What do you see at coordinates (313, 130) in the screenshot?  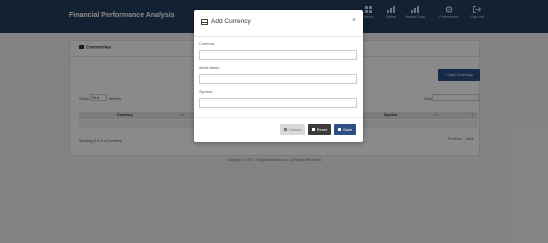 I see `reset-icon` at bounding box center [313, 130].